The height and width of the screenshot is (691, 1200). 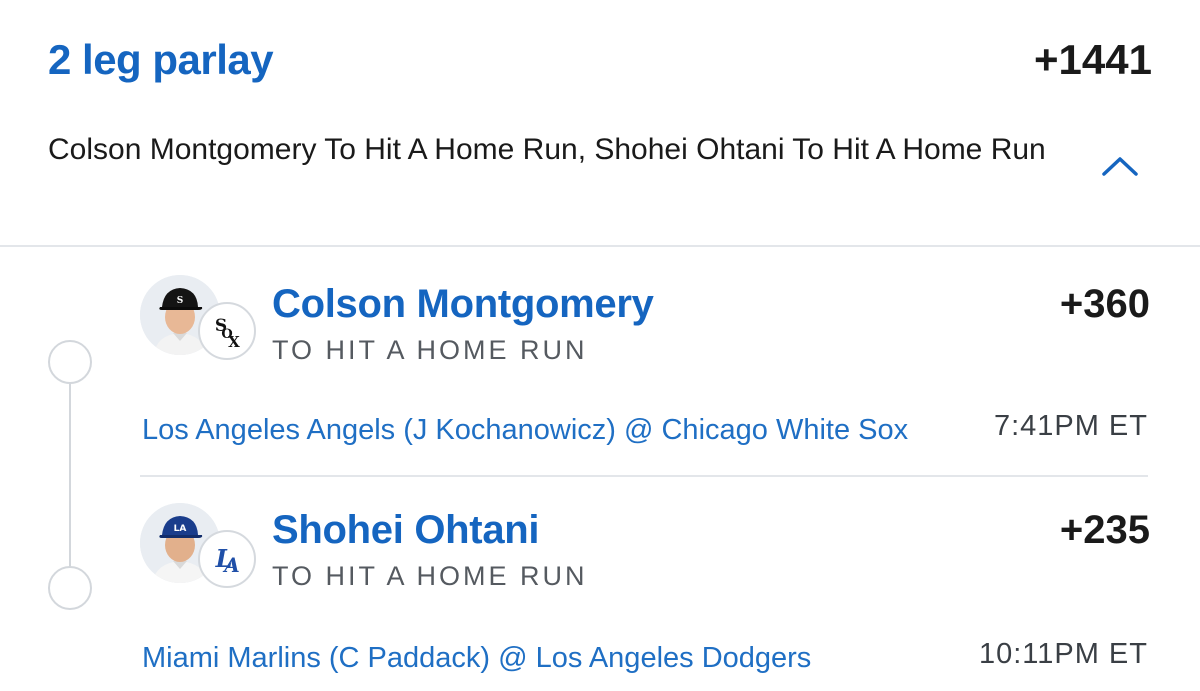 What do you see at coordinates (644, 476) in the screenshot?
I see `leg-divider` at bounding box center [644, 476].